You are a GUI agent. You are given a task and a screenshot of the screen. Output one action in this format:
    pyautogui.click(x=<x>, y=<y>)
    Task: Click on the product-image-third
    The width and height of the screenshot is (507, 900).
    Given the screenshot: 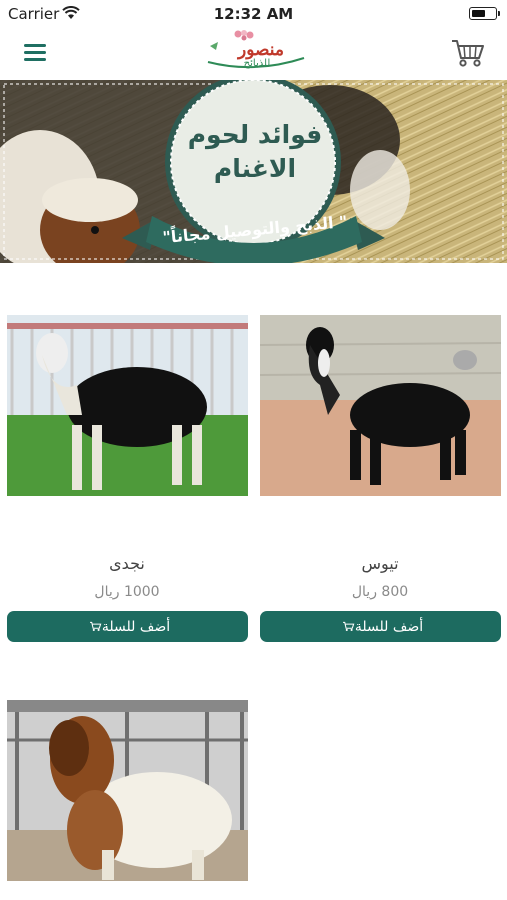 What is the action you would take?
    pyautogui.click(x=127, y=790)
    